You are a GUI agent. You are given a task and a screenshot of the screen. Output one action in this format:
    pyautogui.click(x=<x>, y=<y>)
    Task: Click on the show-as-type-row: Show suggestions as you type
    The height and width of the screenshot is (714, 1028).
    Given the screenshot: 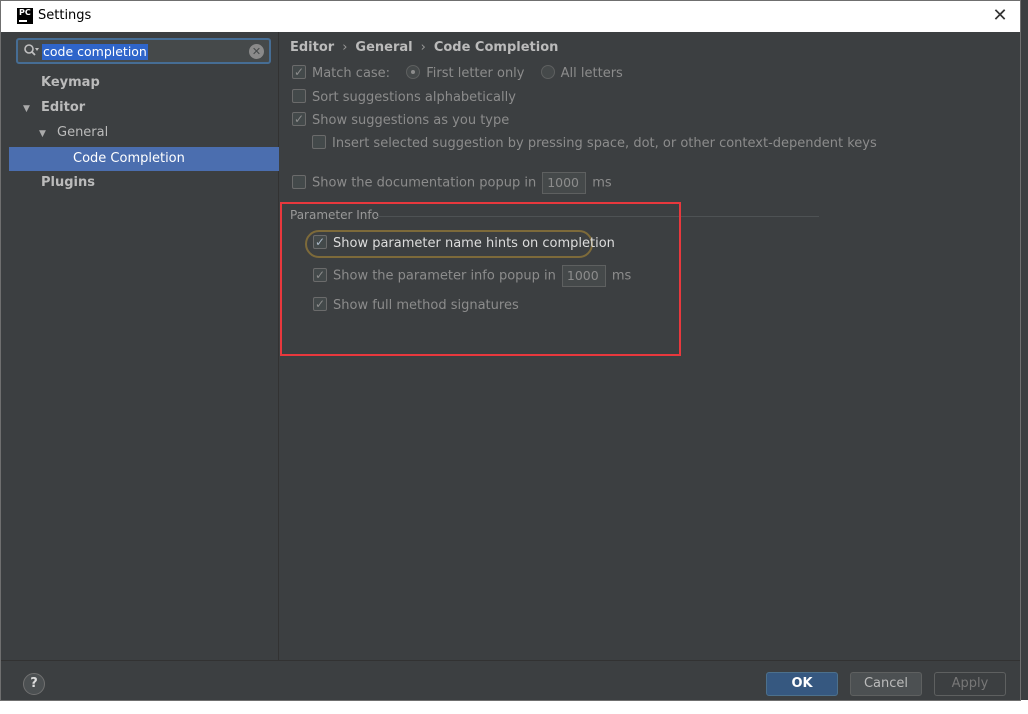 What is the action you would take?
    pyautogui.click(x=401, y=120)
    